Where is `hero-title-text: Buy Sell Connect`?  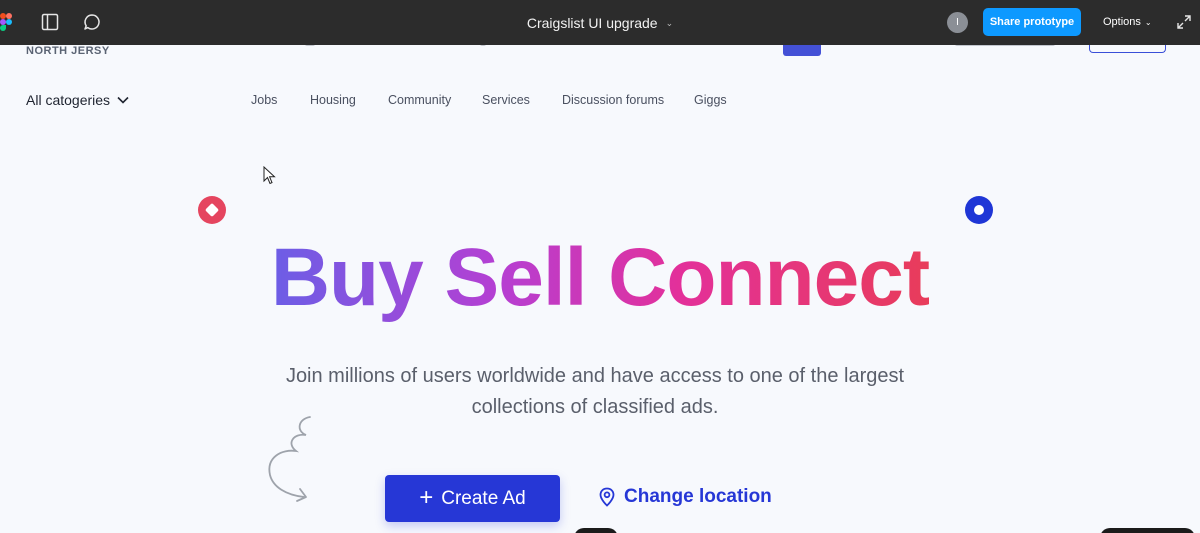 hero-title-text: Buy Sell Connect is located at coordinates (600, 277).